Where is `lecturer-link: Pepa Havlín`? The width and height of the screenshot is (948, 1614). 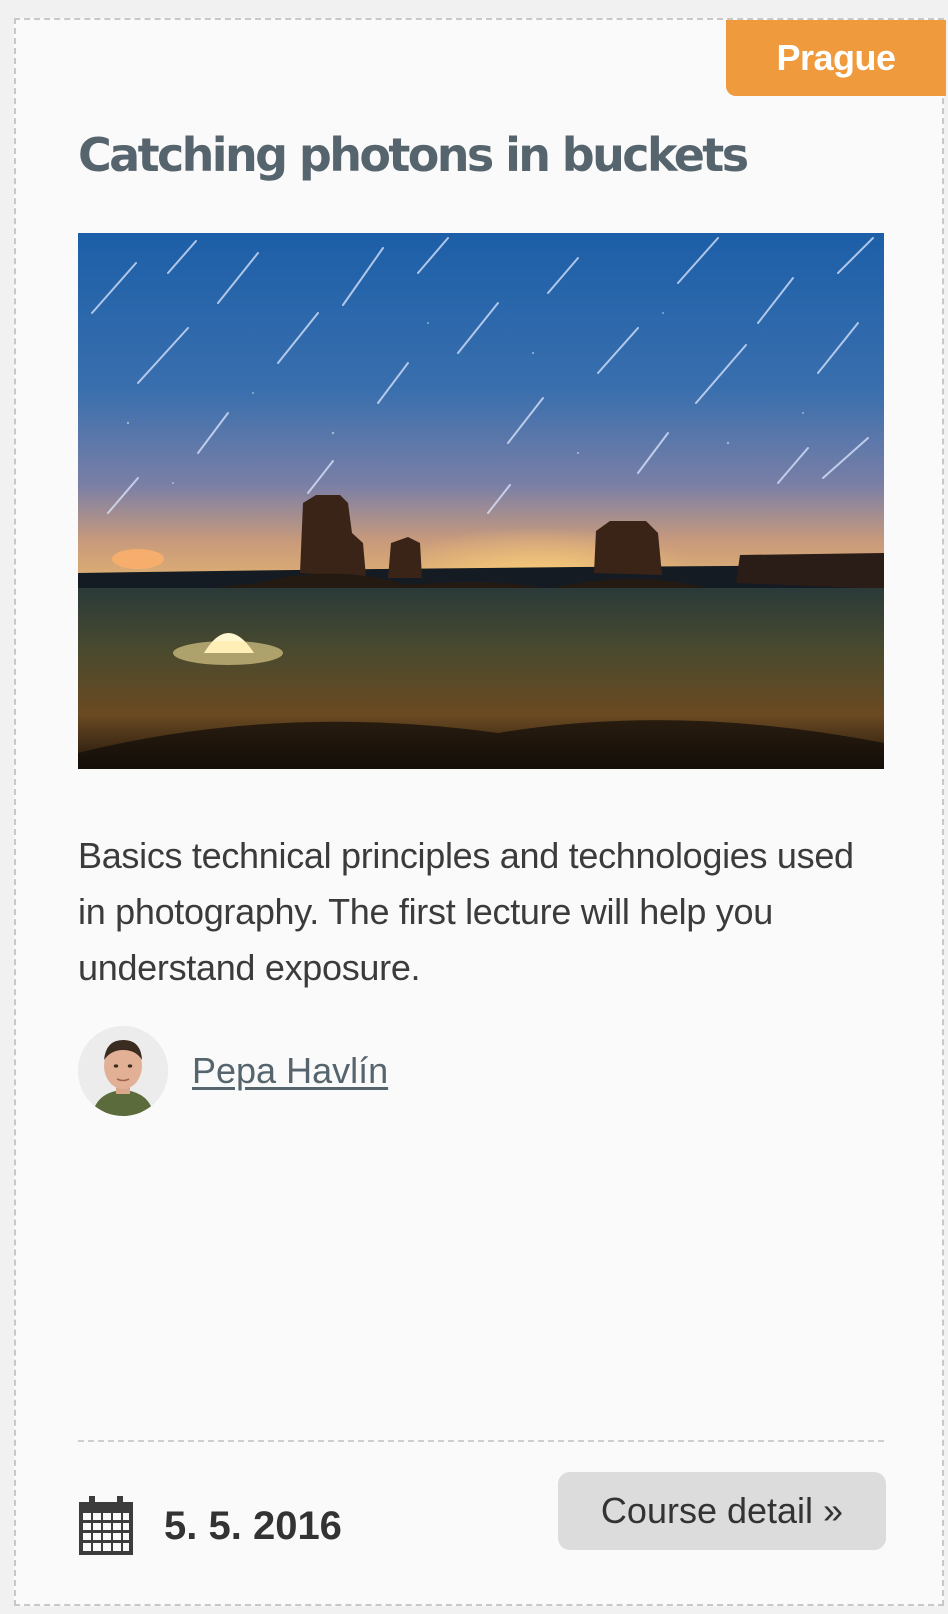
lecturer-link: Pepa Havlín is located at coordinates (290, 1071).